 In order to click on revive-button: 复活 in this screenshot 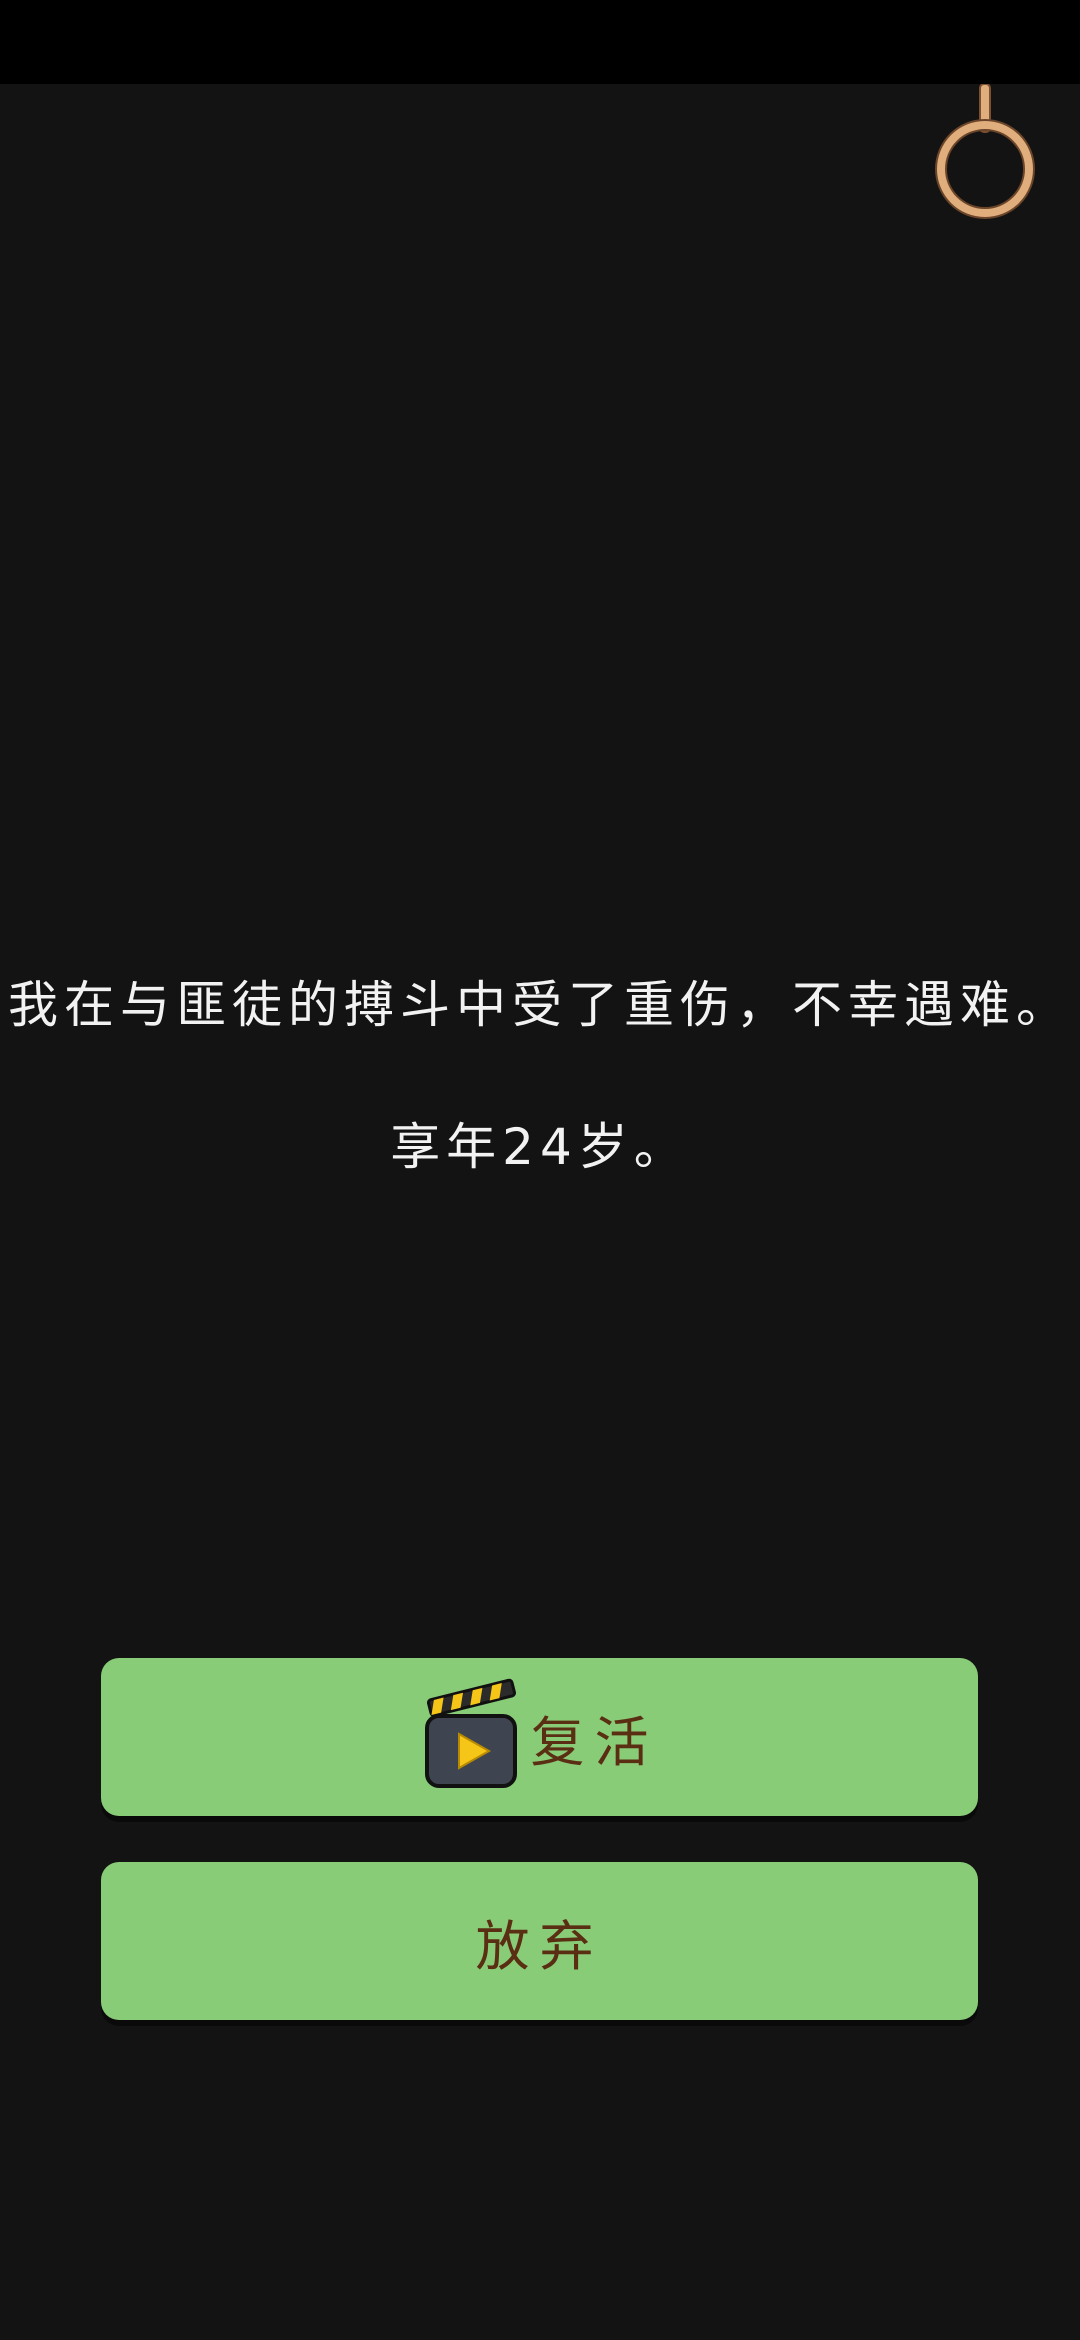, I will do `click(539, 1737)`.